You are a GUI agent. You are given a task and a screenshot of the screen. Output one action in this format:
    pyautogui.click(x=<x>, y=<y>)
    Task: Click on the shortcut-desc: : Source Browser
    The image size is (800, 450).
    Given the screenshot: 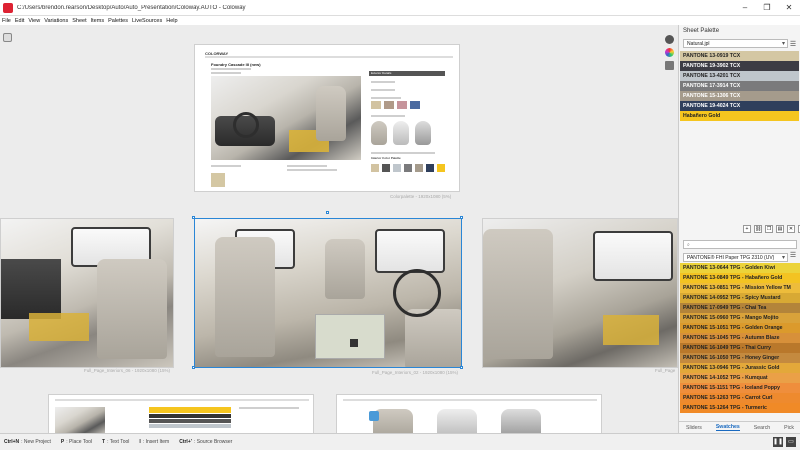 What is the action you would take?
    pyautogui.click(x=213, y=442)
    